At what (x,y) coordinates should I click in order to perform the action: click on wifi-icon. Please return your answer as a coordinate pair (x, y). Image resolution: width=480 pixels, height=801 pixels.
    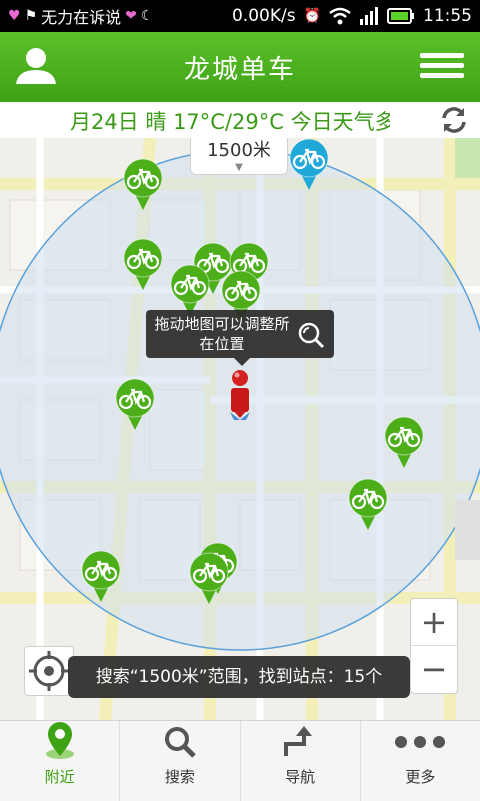
    Looking at the image, I should click on (340, 16).